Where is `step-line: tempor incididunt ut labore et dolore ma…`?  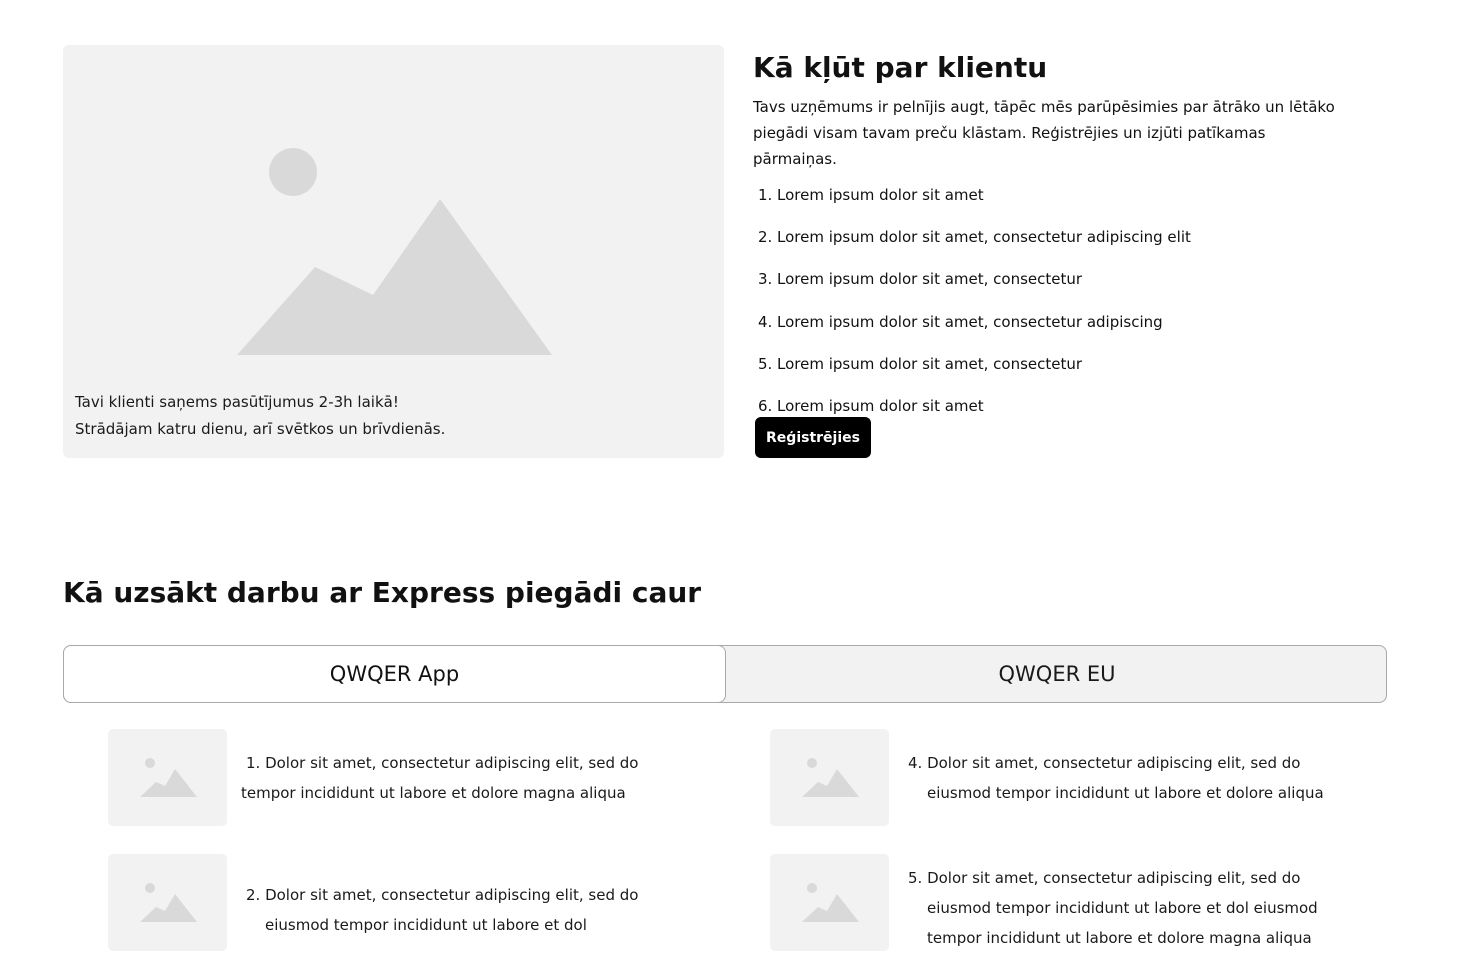
step-line: tempor incididunt ut labore et dolore ma… is located at coordinates (433, 793).